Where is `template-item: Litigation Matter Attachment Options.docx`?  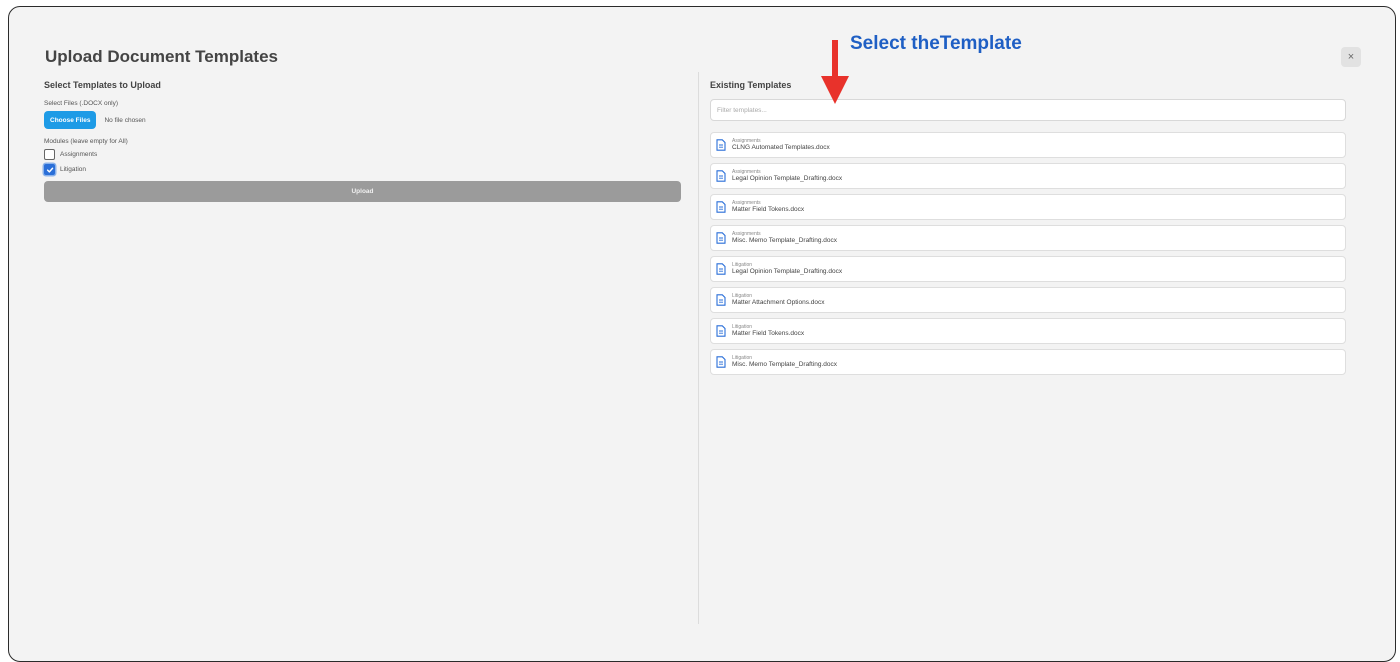 template-item: Litigation Matter Attachment Options.docx is located at coordinates (1028, 300).